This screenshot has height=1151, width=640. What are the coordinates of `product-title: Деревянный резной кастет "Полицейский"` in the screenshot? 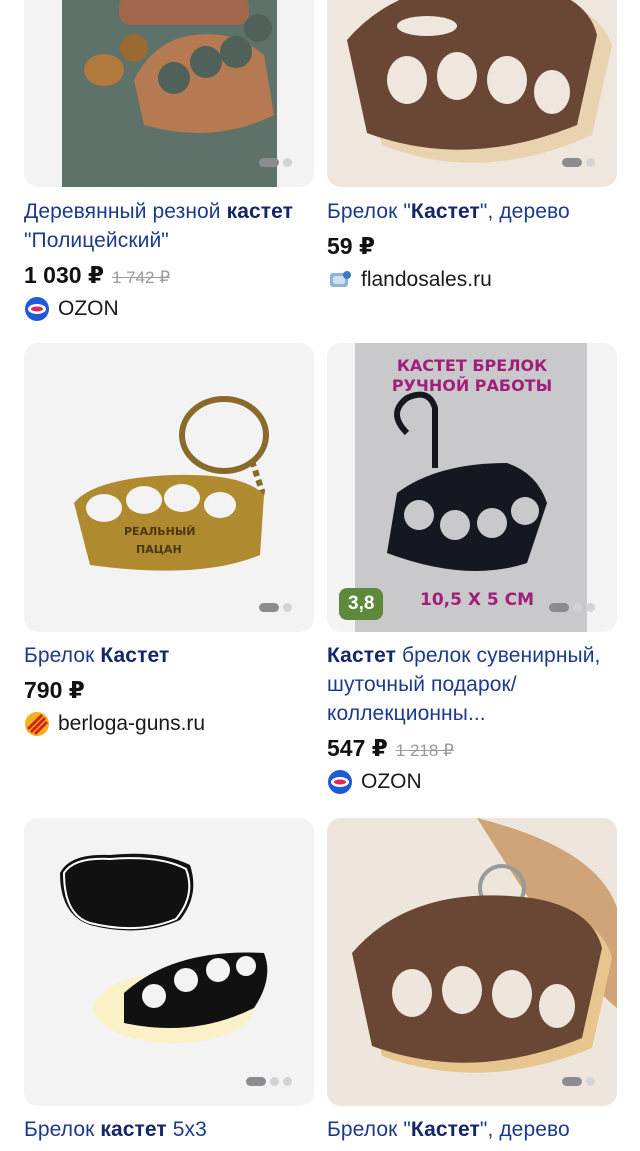 It's located at (169, 226).